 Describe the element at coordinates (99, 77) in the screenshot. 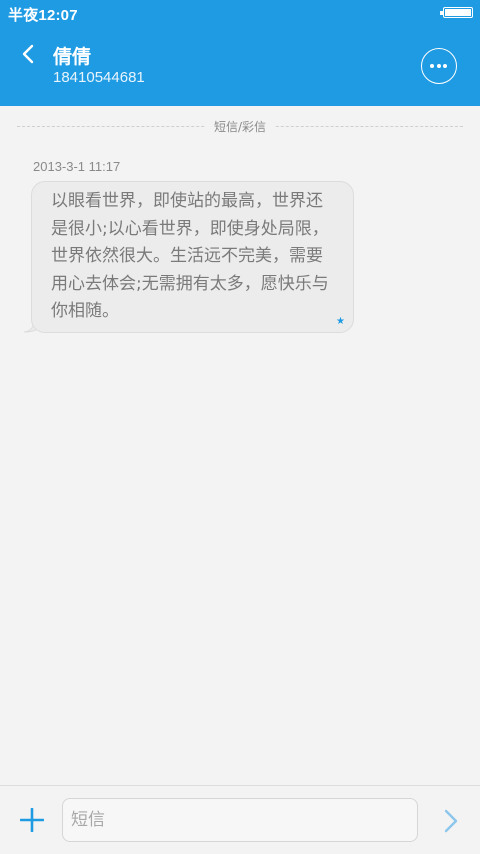

I see `contact-number: 18410544681` at that location.